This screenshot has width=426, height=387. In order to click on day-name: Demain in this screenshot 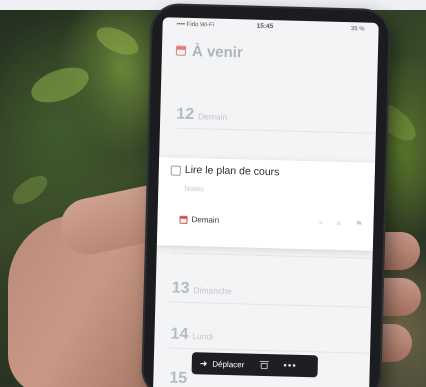, I will do `click(212, 116)`.